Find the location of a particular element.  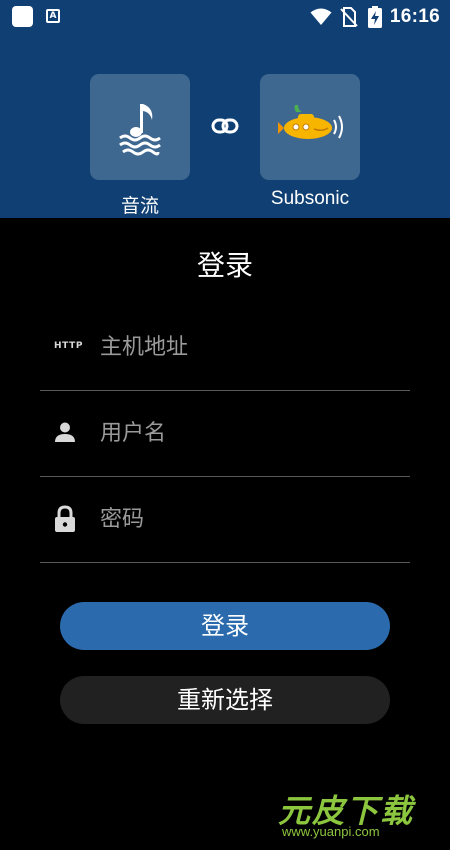

app-tile-subsonic is located at coordinates (310, 127).